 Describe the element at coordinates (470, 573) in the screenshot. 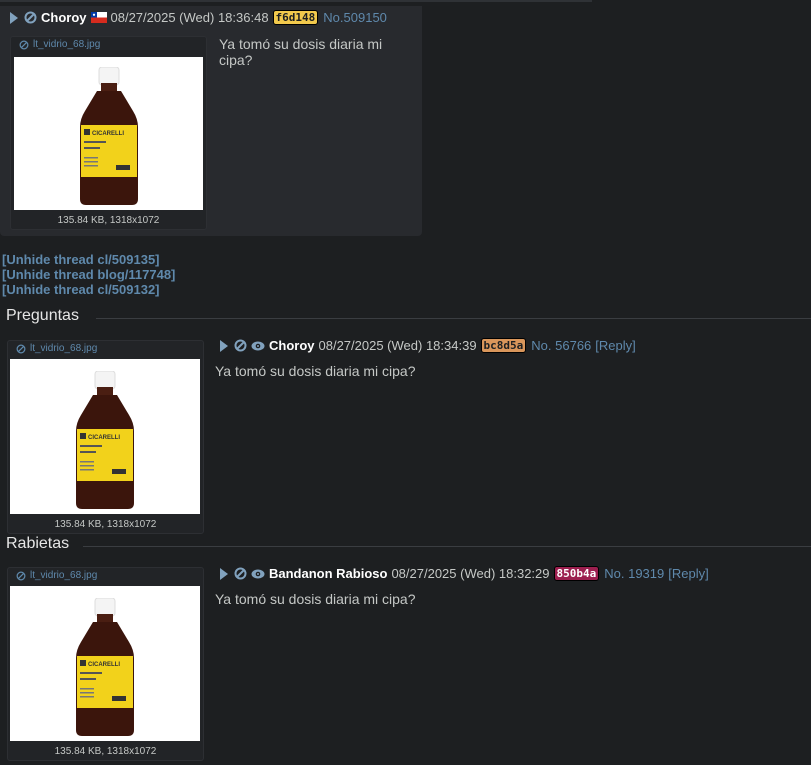

I see `post-date: 08/27/2025 (Wed) 18:32:29` at that location.